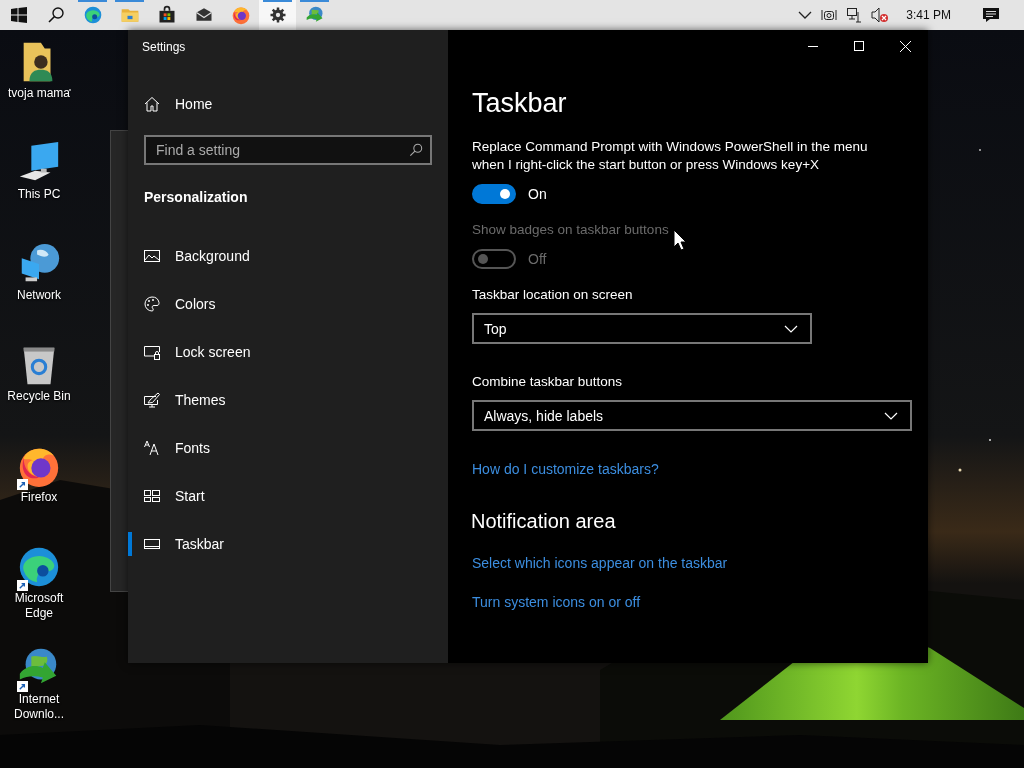 This screenshot has height=768, width=1024. Describe the element at coordinates (288, 150) in the screenshot. I see `search-field: Find a setting` at that location.